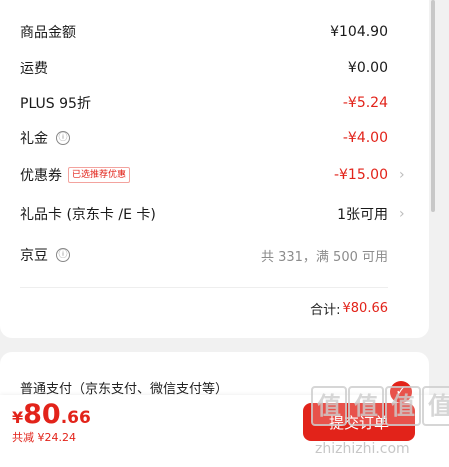  What do you see at coordinates (365, 138) in the screenshot?
I see `gift-money-value: -¥4.00` at bounding box center [365, 138].